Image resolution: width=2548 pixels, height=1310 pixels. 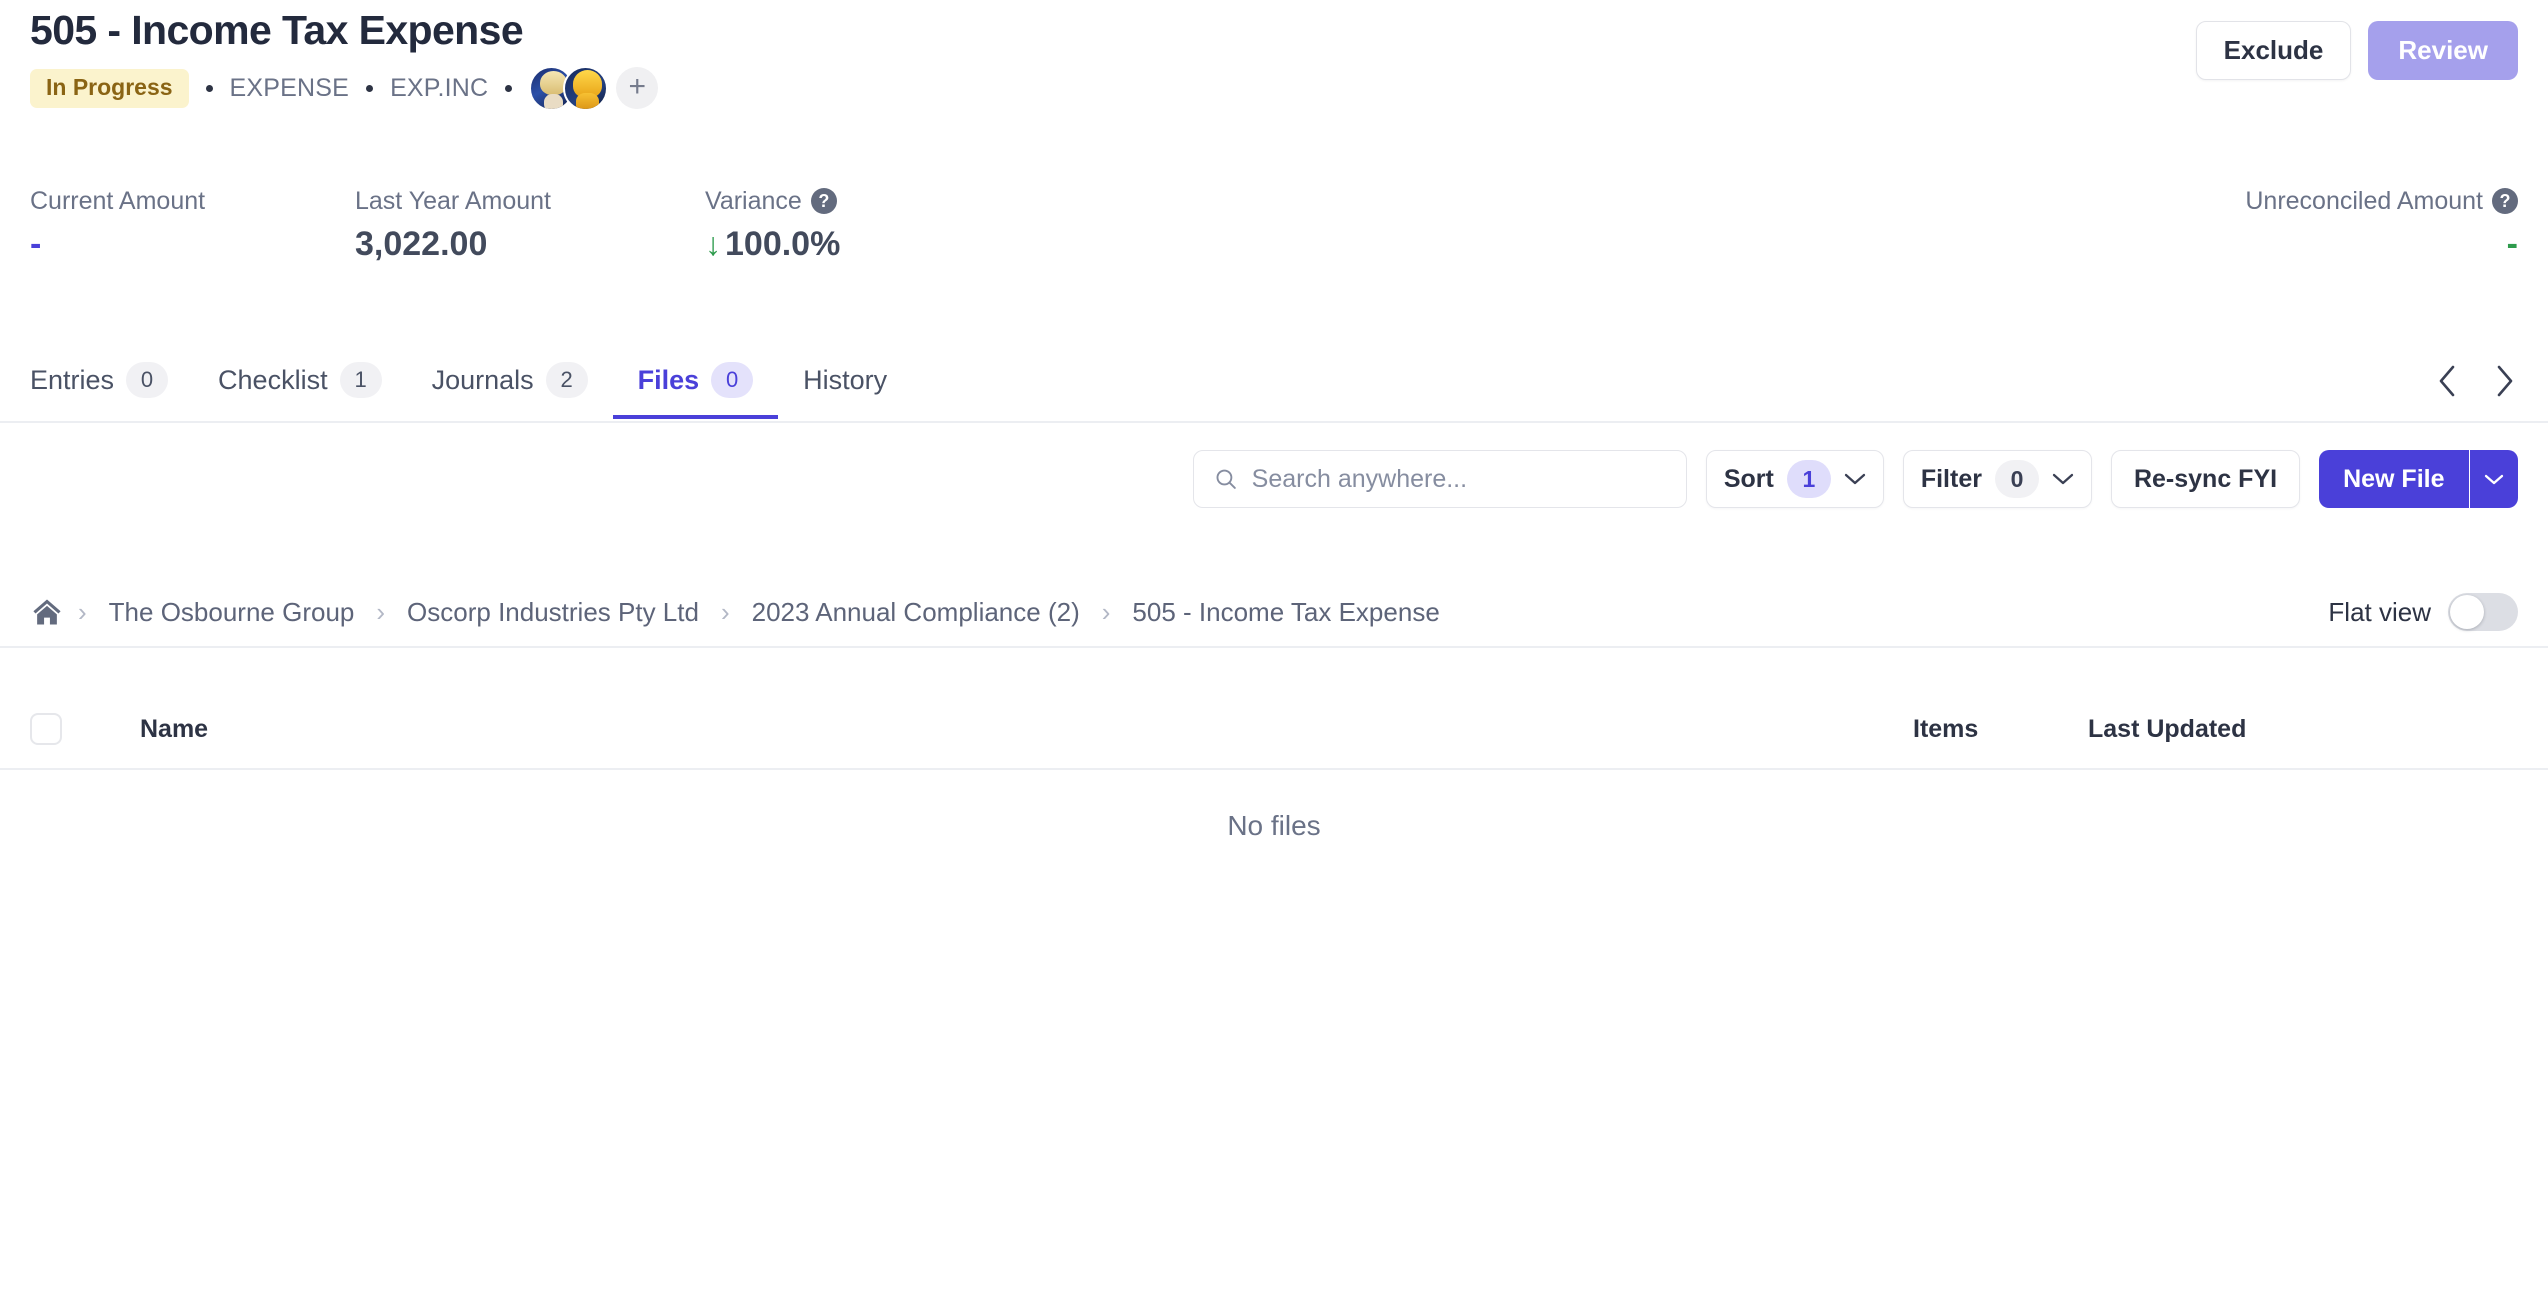 What do you see at coordinates (2476, 373) in the screenshot?
I see `tab-nav` at bounding box center [2476, 373].